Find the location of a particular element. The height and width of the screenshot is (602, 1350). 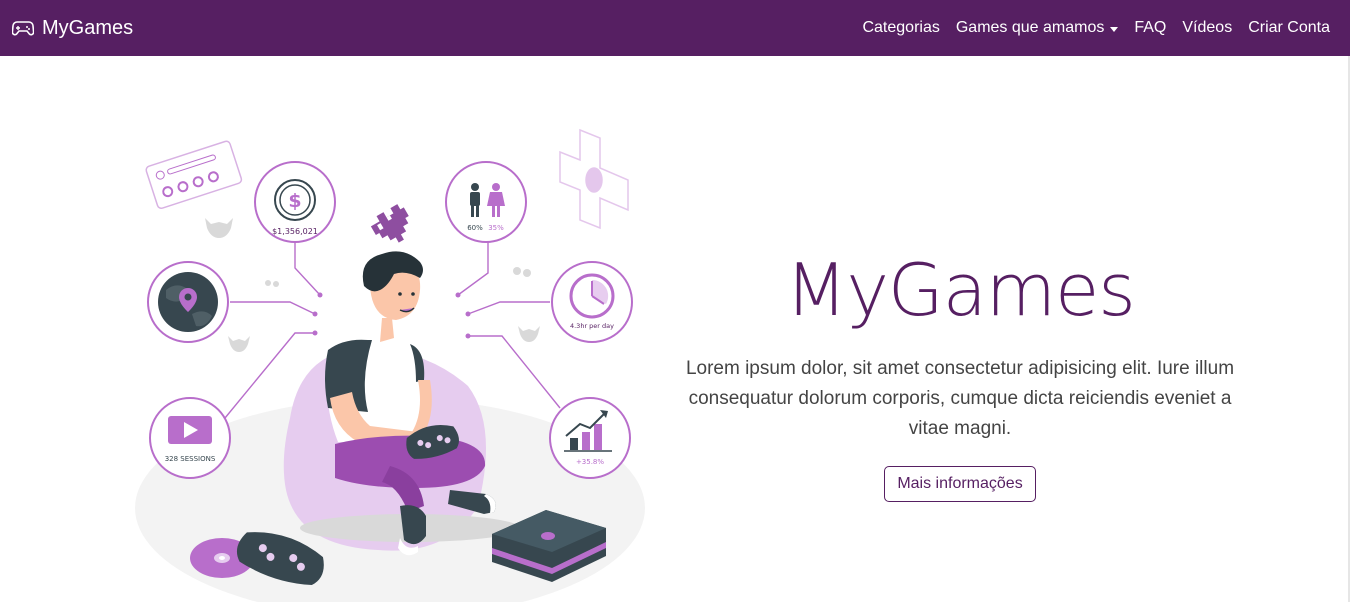

sessions-badge: 328 SESSIONS is located at coordinates (190, 438).